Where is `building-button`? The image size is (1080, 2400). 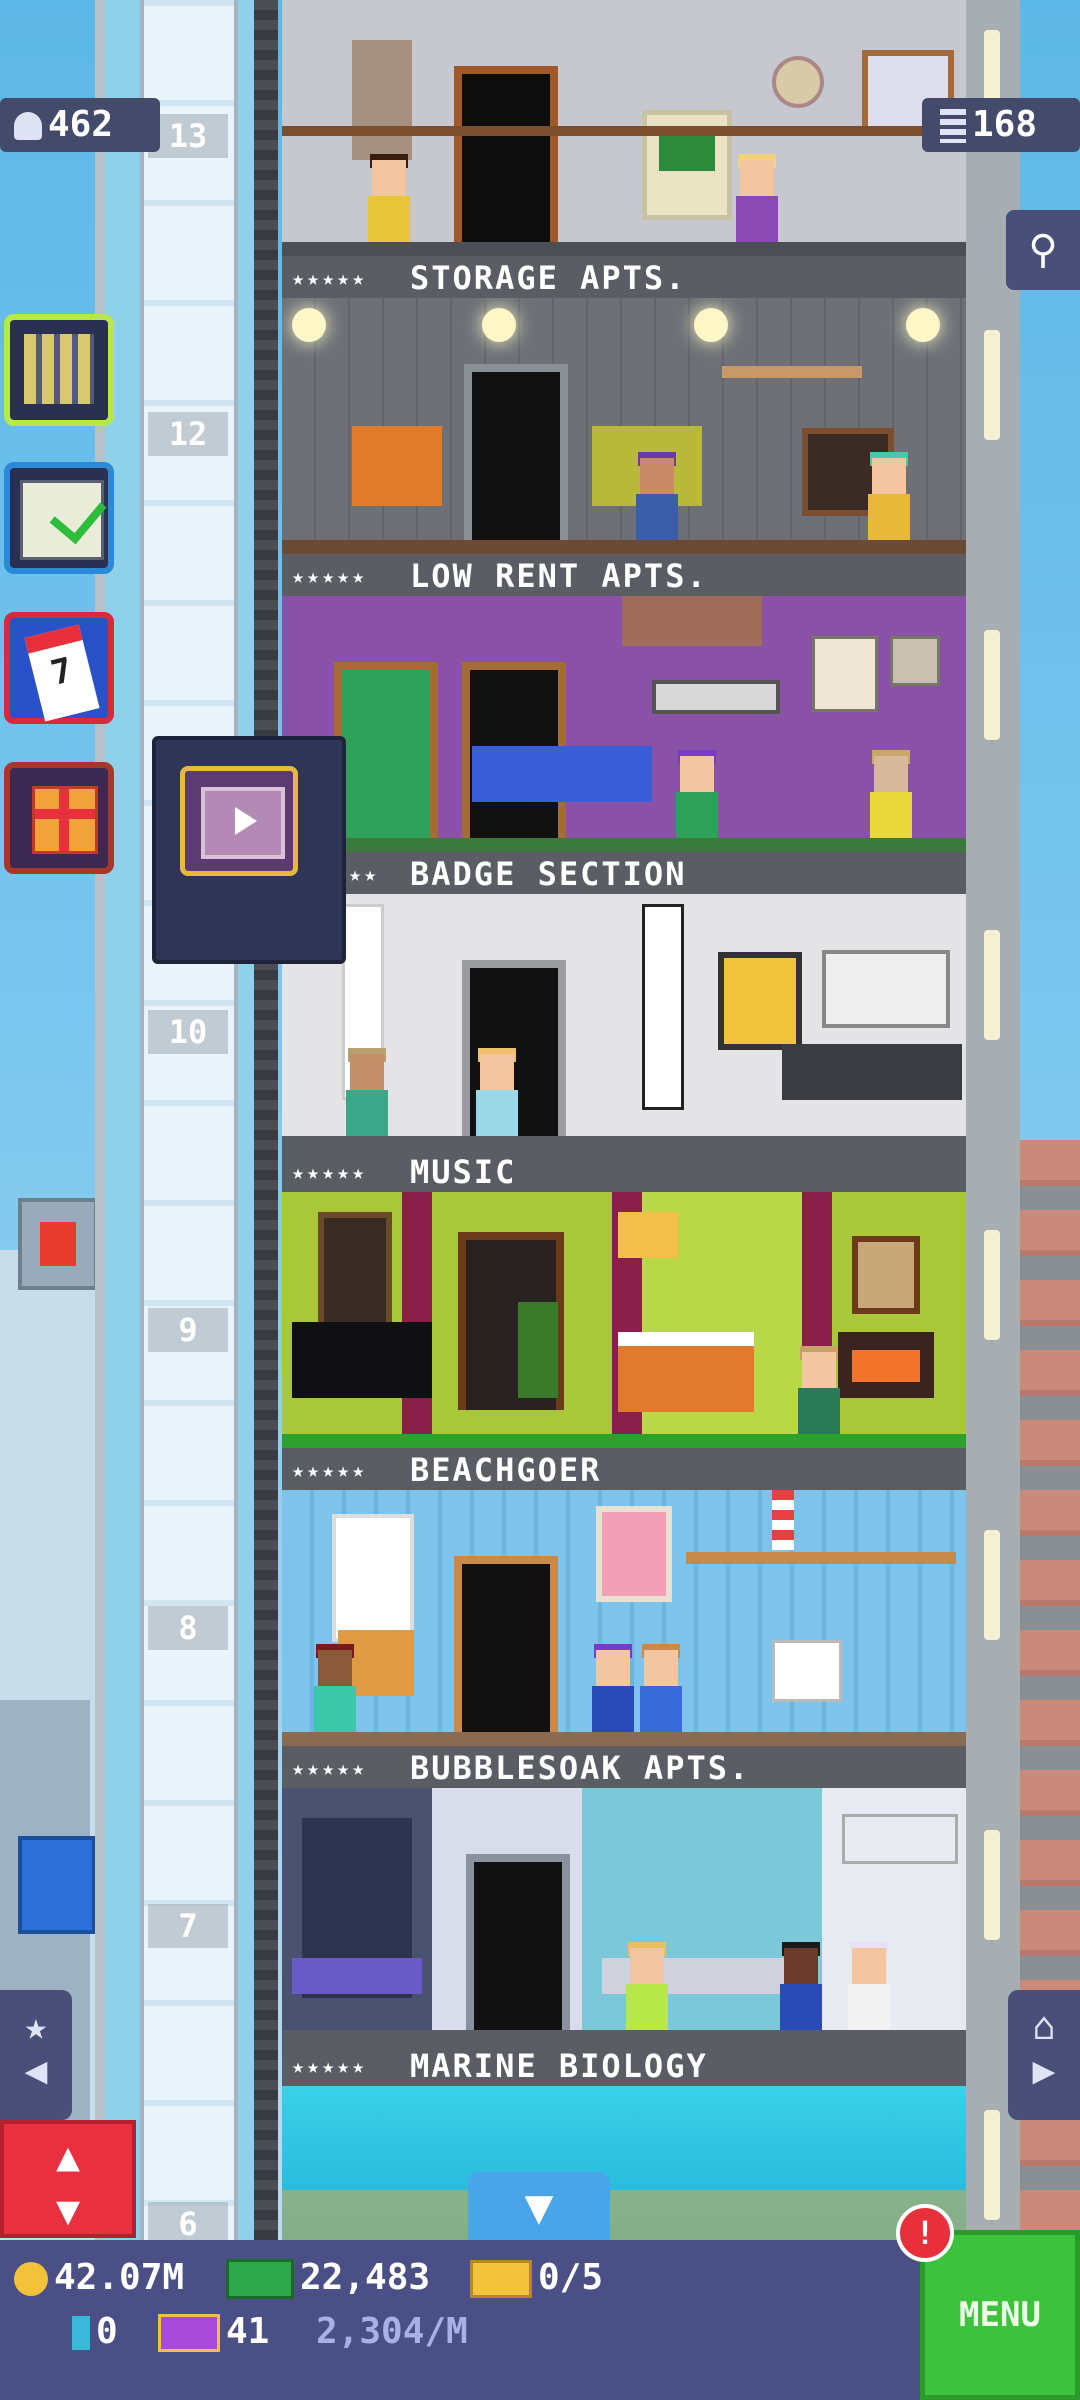 building-button is located at coordinates (59, 370).